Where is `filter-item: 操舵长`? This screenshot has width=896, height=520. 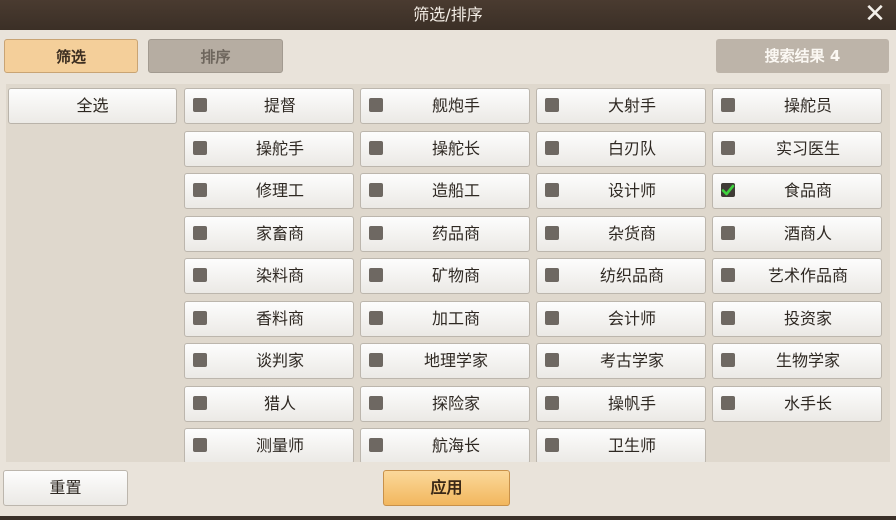
filter-item: 操舵长 is located at coordinates (445, 148).